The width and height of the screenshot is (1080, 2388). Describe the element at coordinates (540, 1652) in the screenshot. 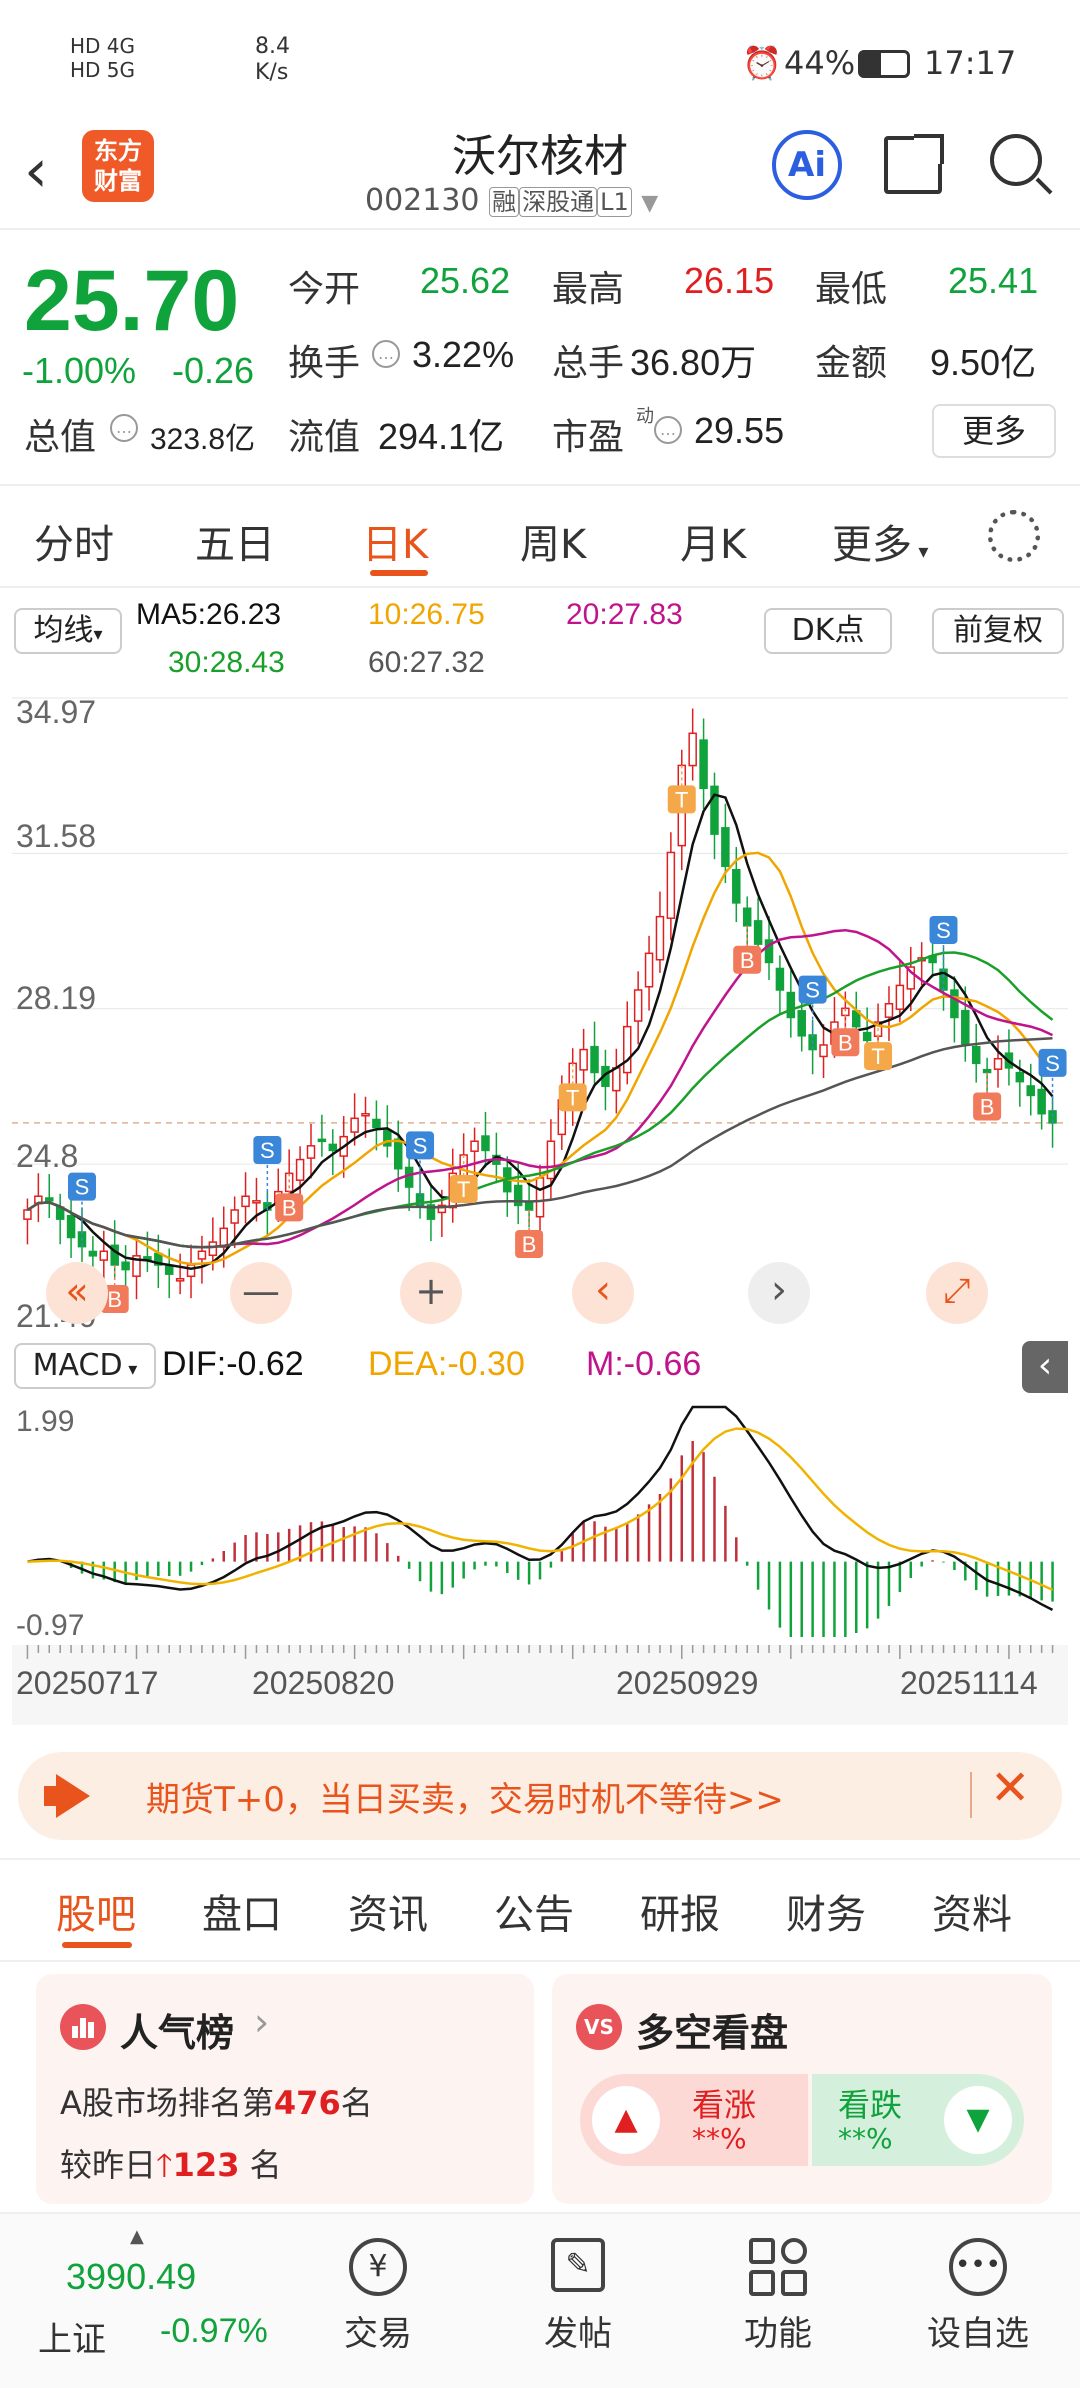

I see `date-ticks` at that location.